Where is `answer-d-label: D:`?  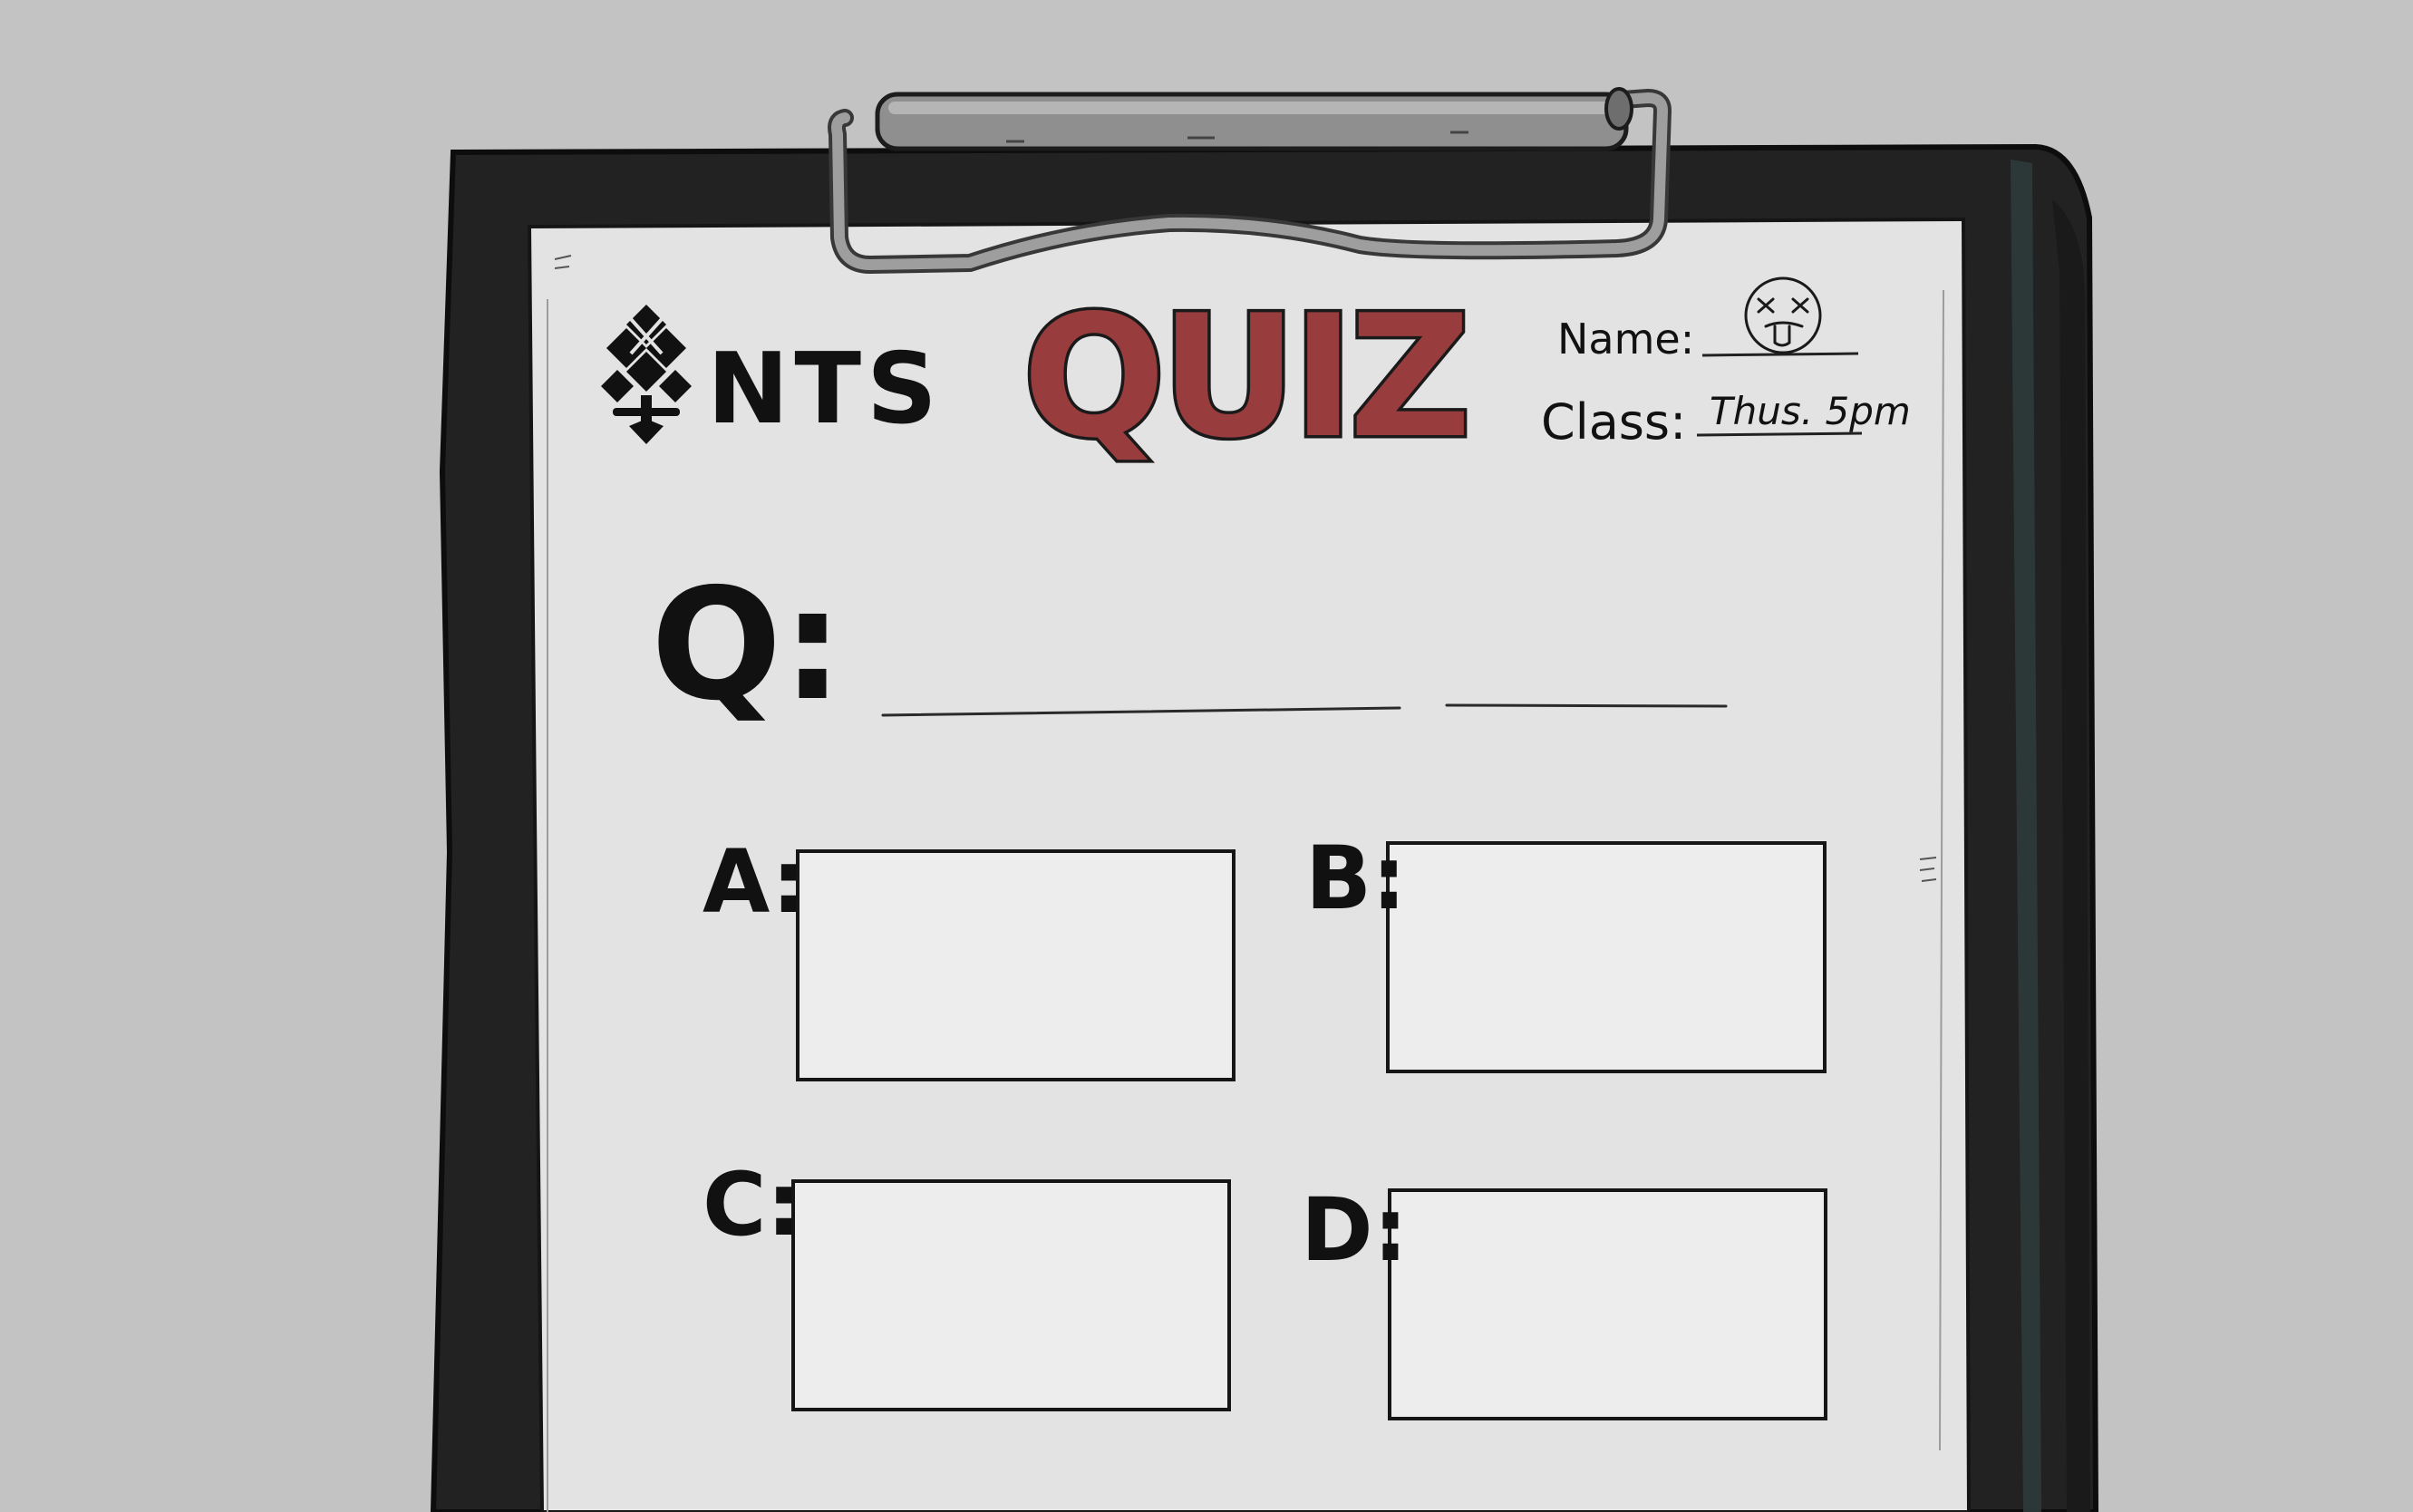
answer-d-label: D: is located at coordinates (1354, 1230).